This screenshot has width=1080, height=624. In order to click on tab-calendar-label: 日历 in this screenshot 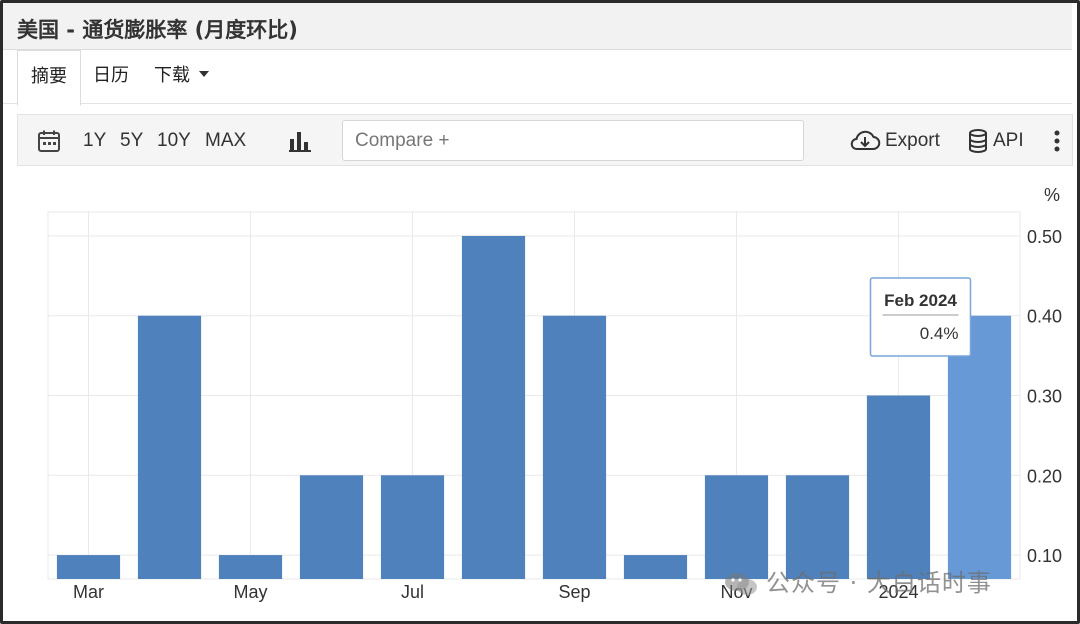, I will do `click(111, 75)`.